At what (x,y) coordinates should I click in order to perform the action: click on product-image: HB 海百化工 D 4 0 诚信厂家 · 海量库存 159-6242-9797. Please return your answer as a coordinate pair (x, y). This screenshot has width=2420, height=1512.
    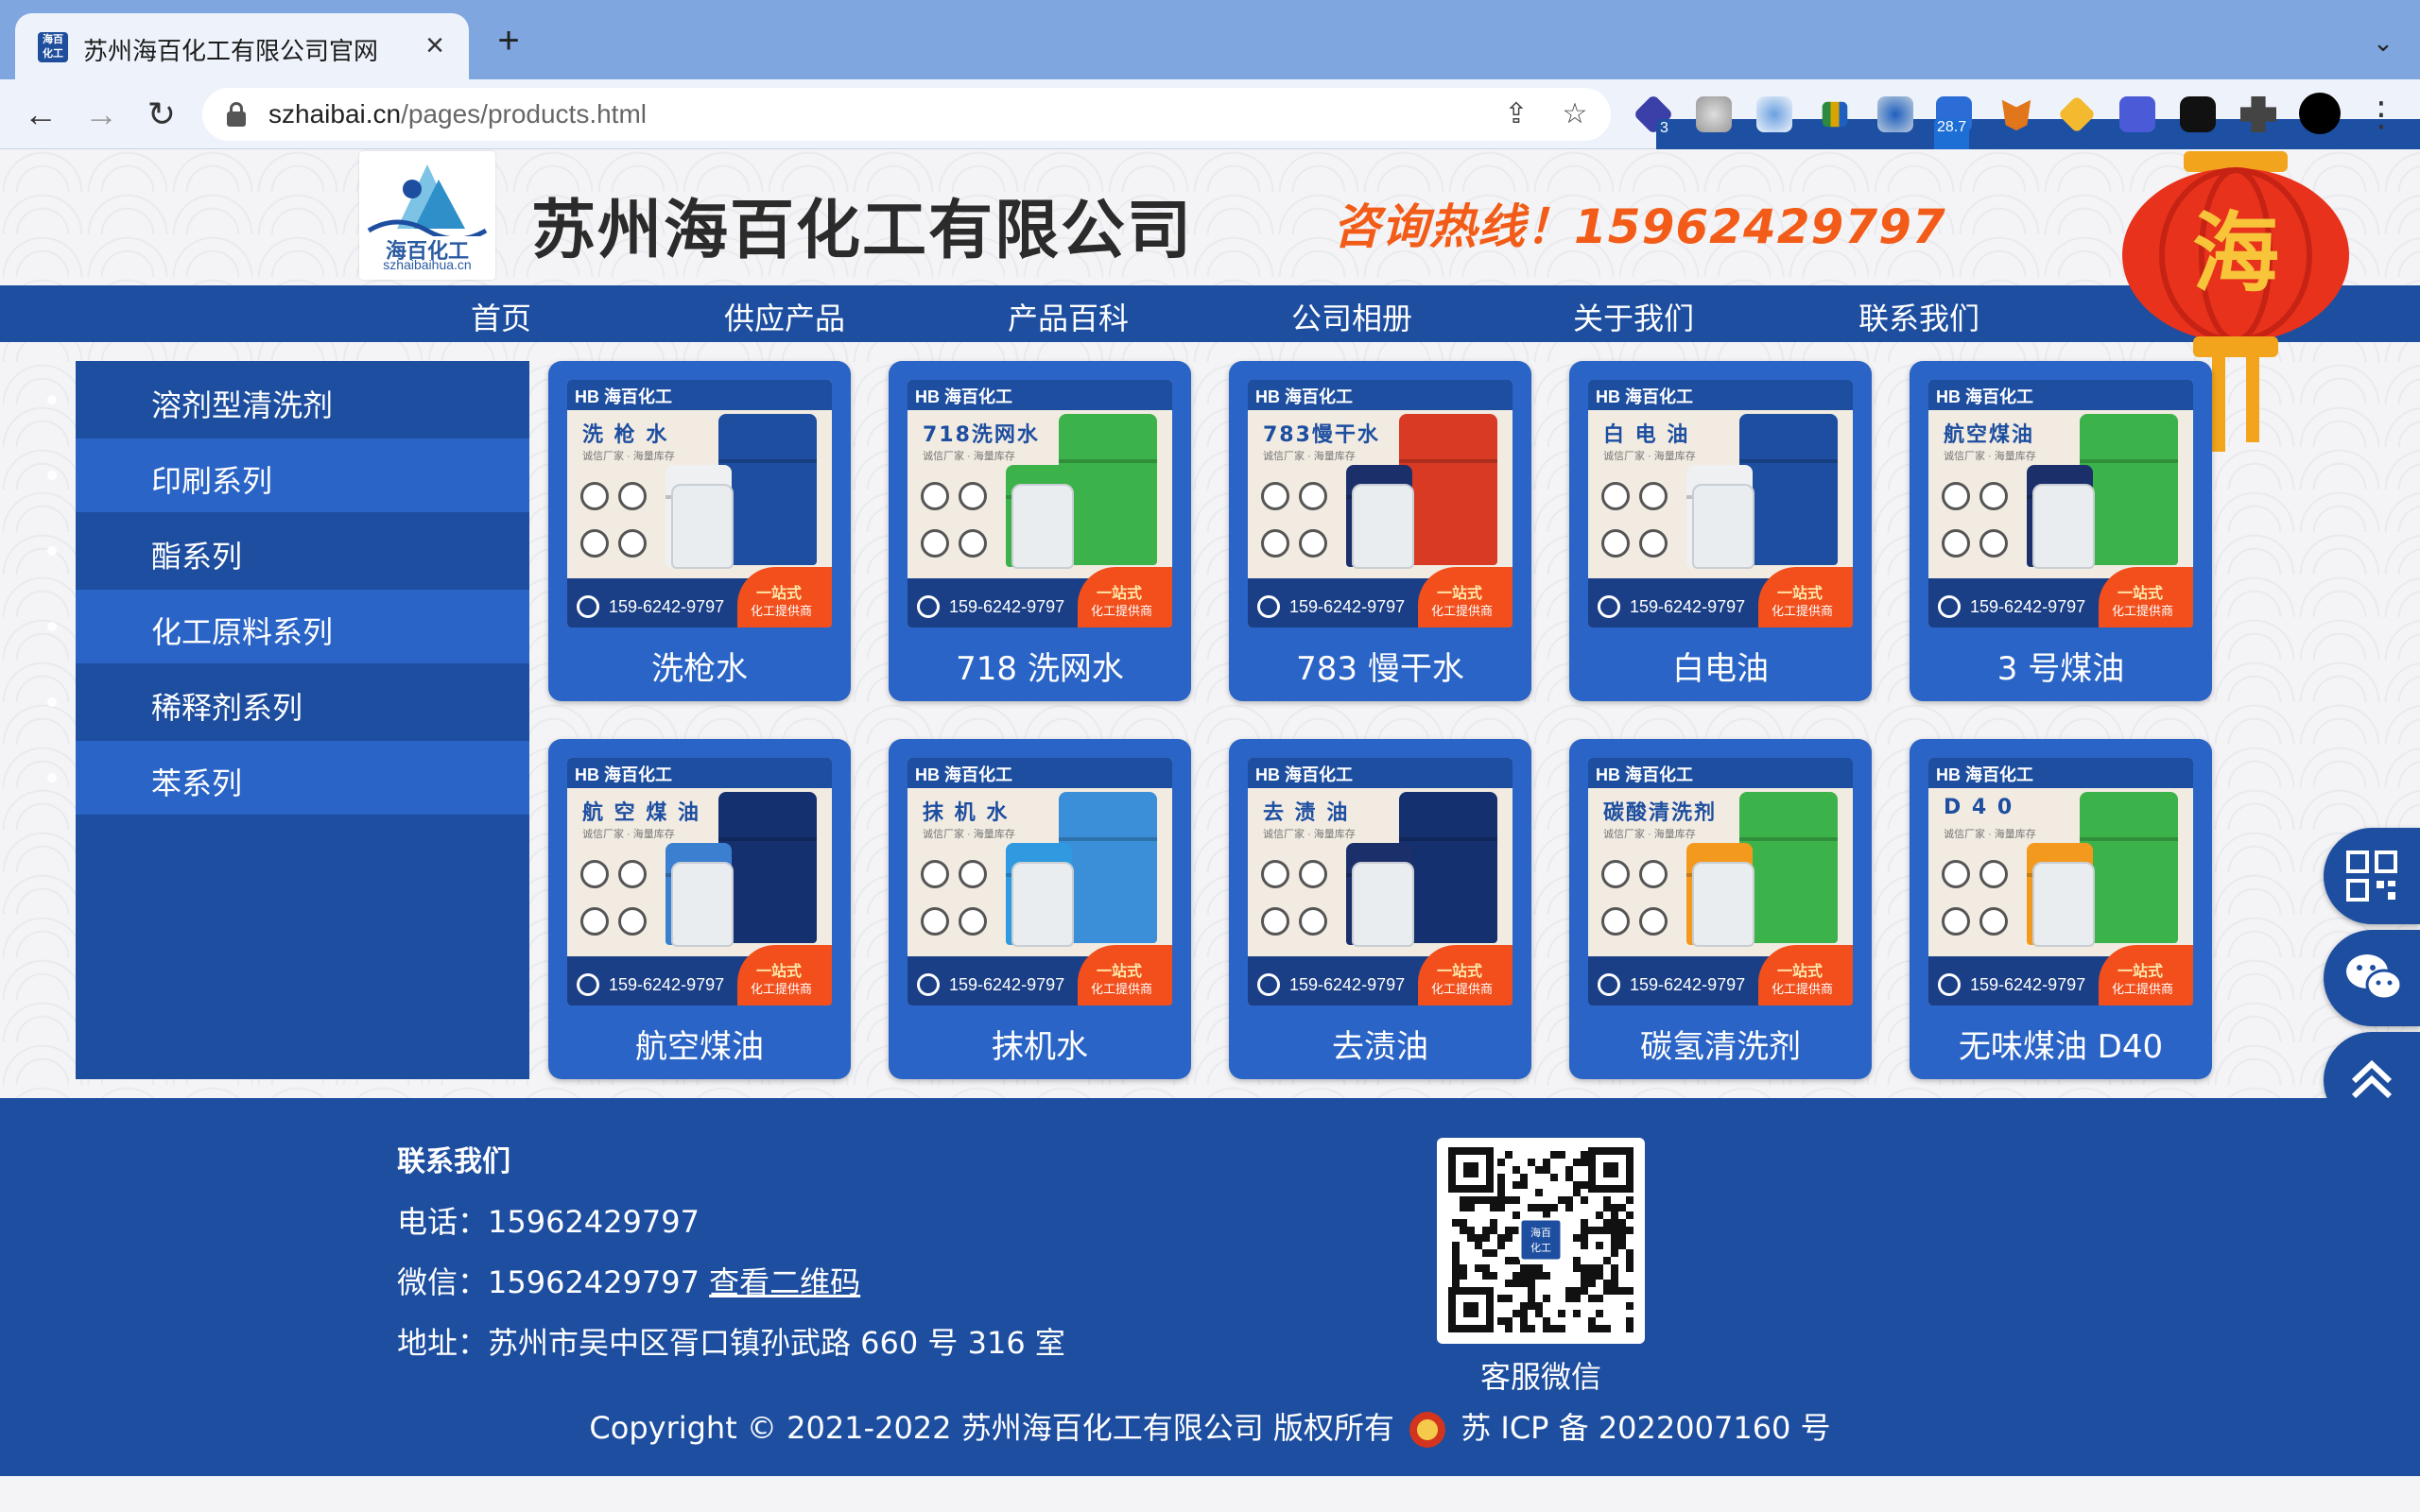
    Looking at the image, I should click on (2060, 881).